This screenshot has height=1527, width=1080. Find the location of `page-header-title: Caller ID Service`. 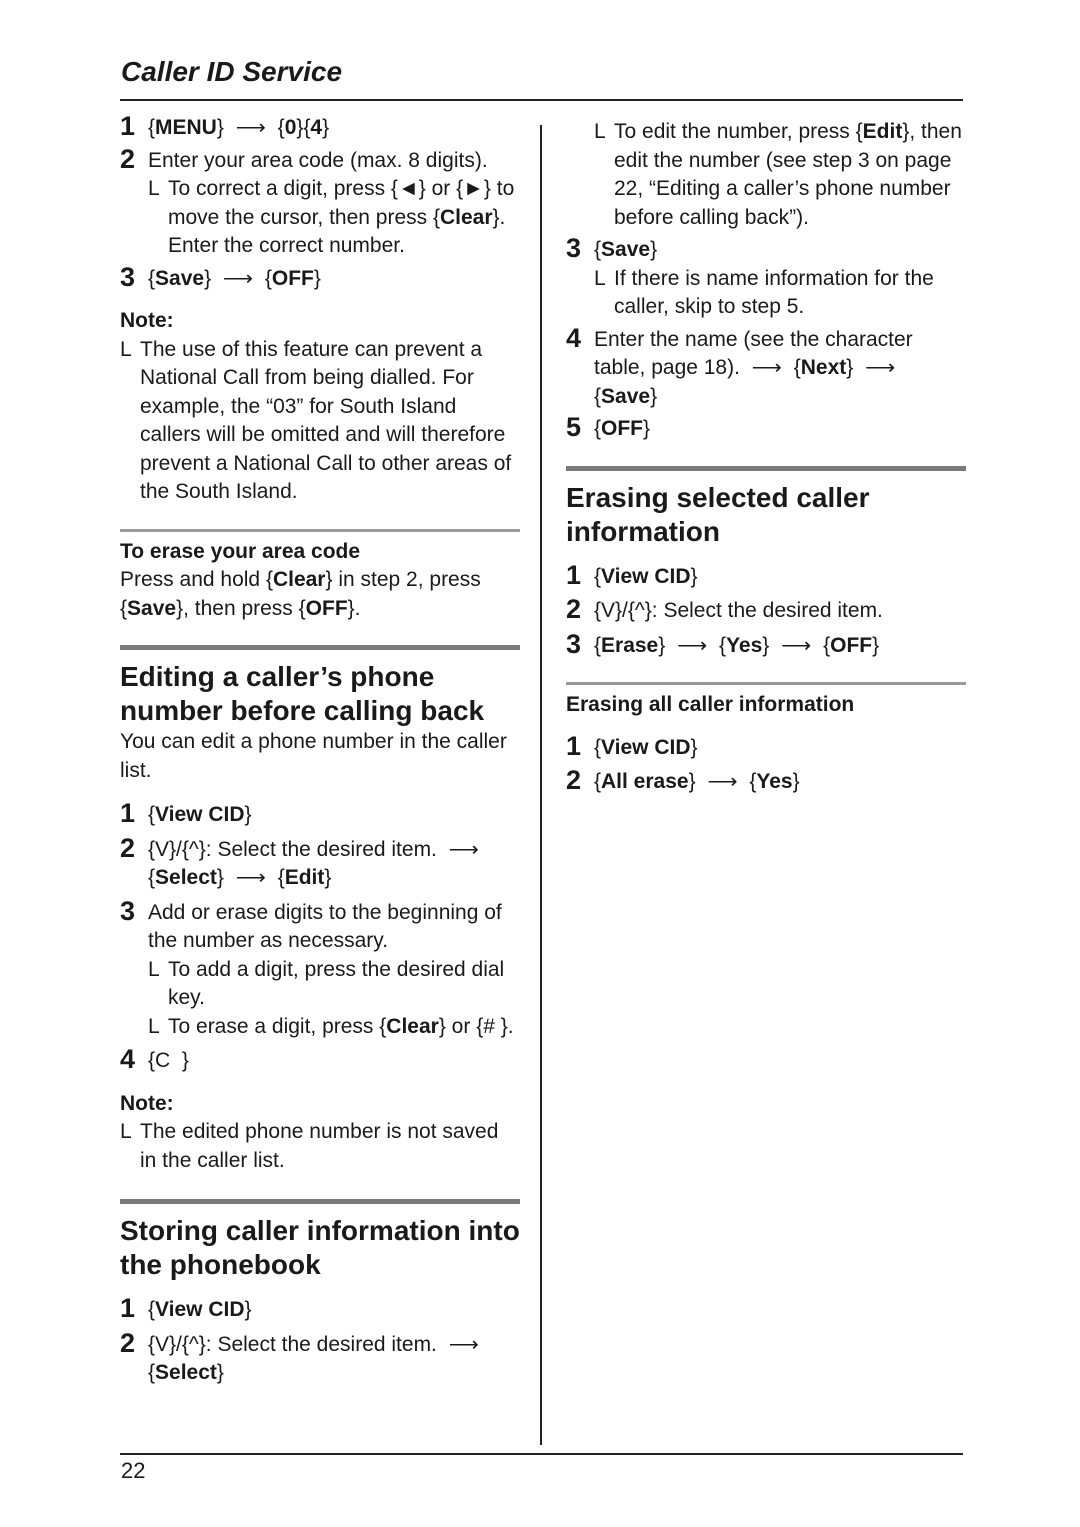

page-header-title: Caller ID Service is located at coordinates (232, 71).